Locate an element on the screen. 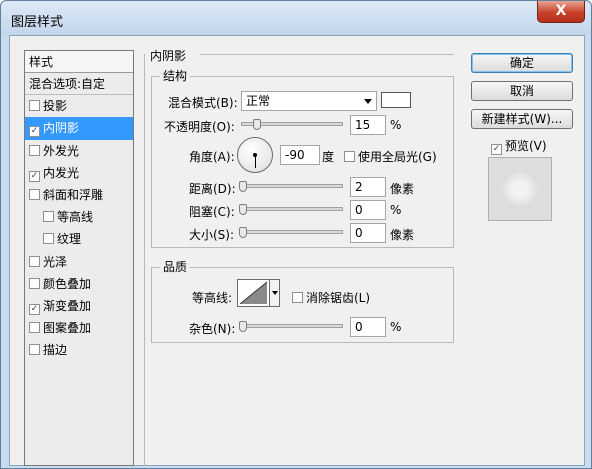  noise-slider is located at coordinates (292, 326).